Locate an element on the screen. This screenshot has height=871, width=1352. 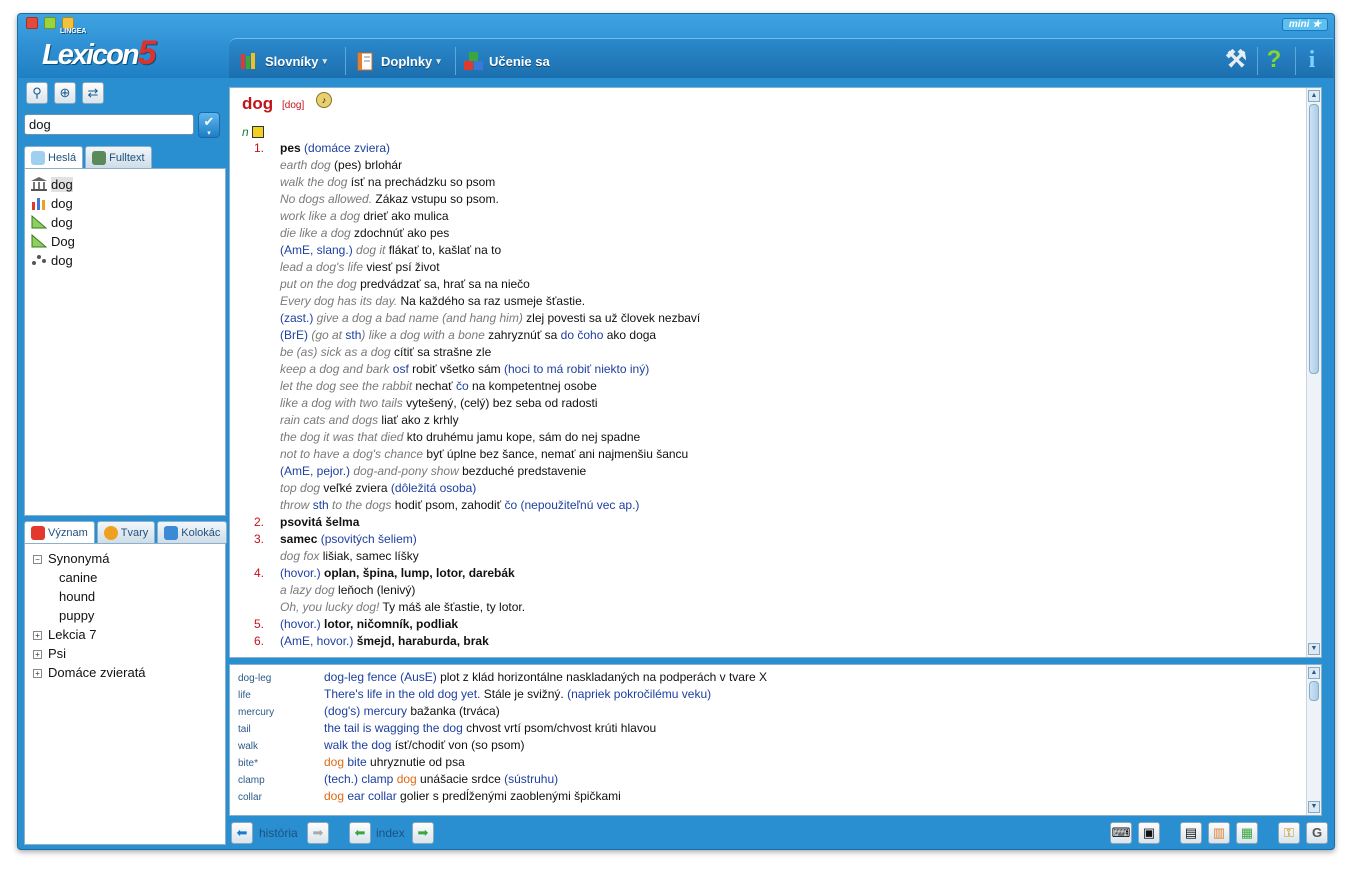
history-back-button: ⬅ is located at coordinates (242, 833).